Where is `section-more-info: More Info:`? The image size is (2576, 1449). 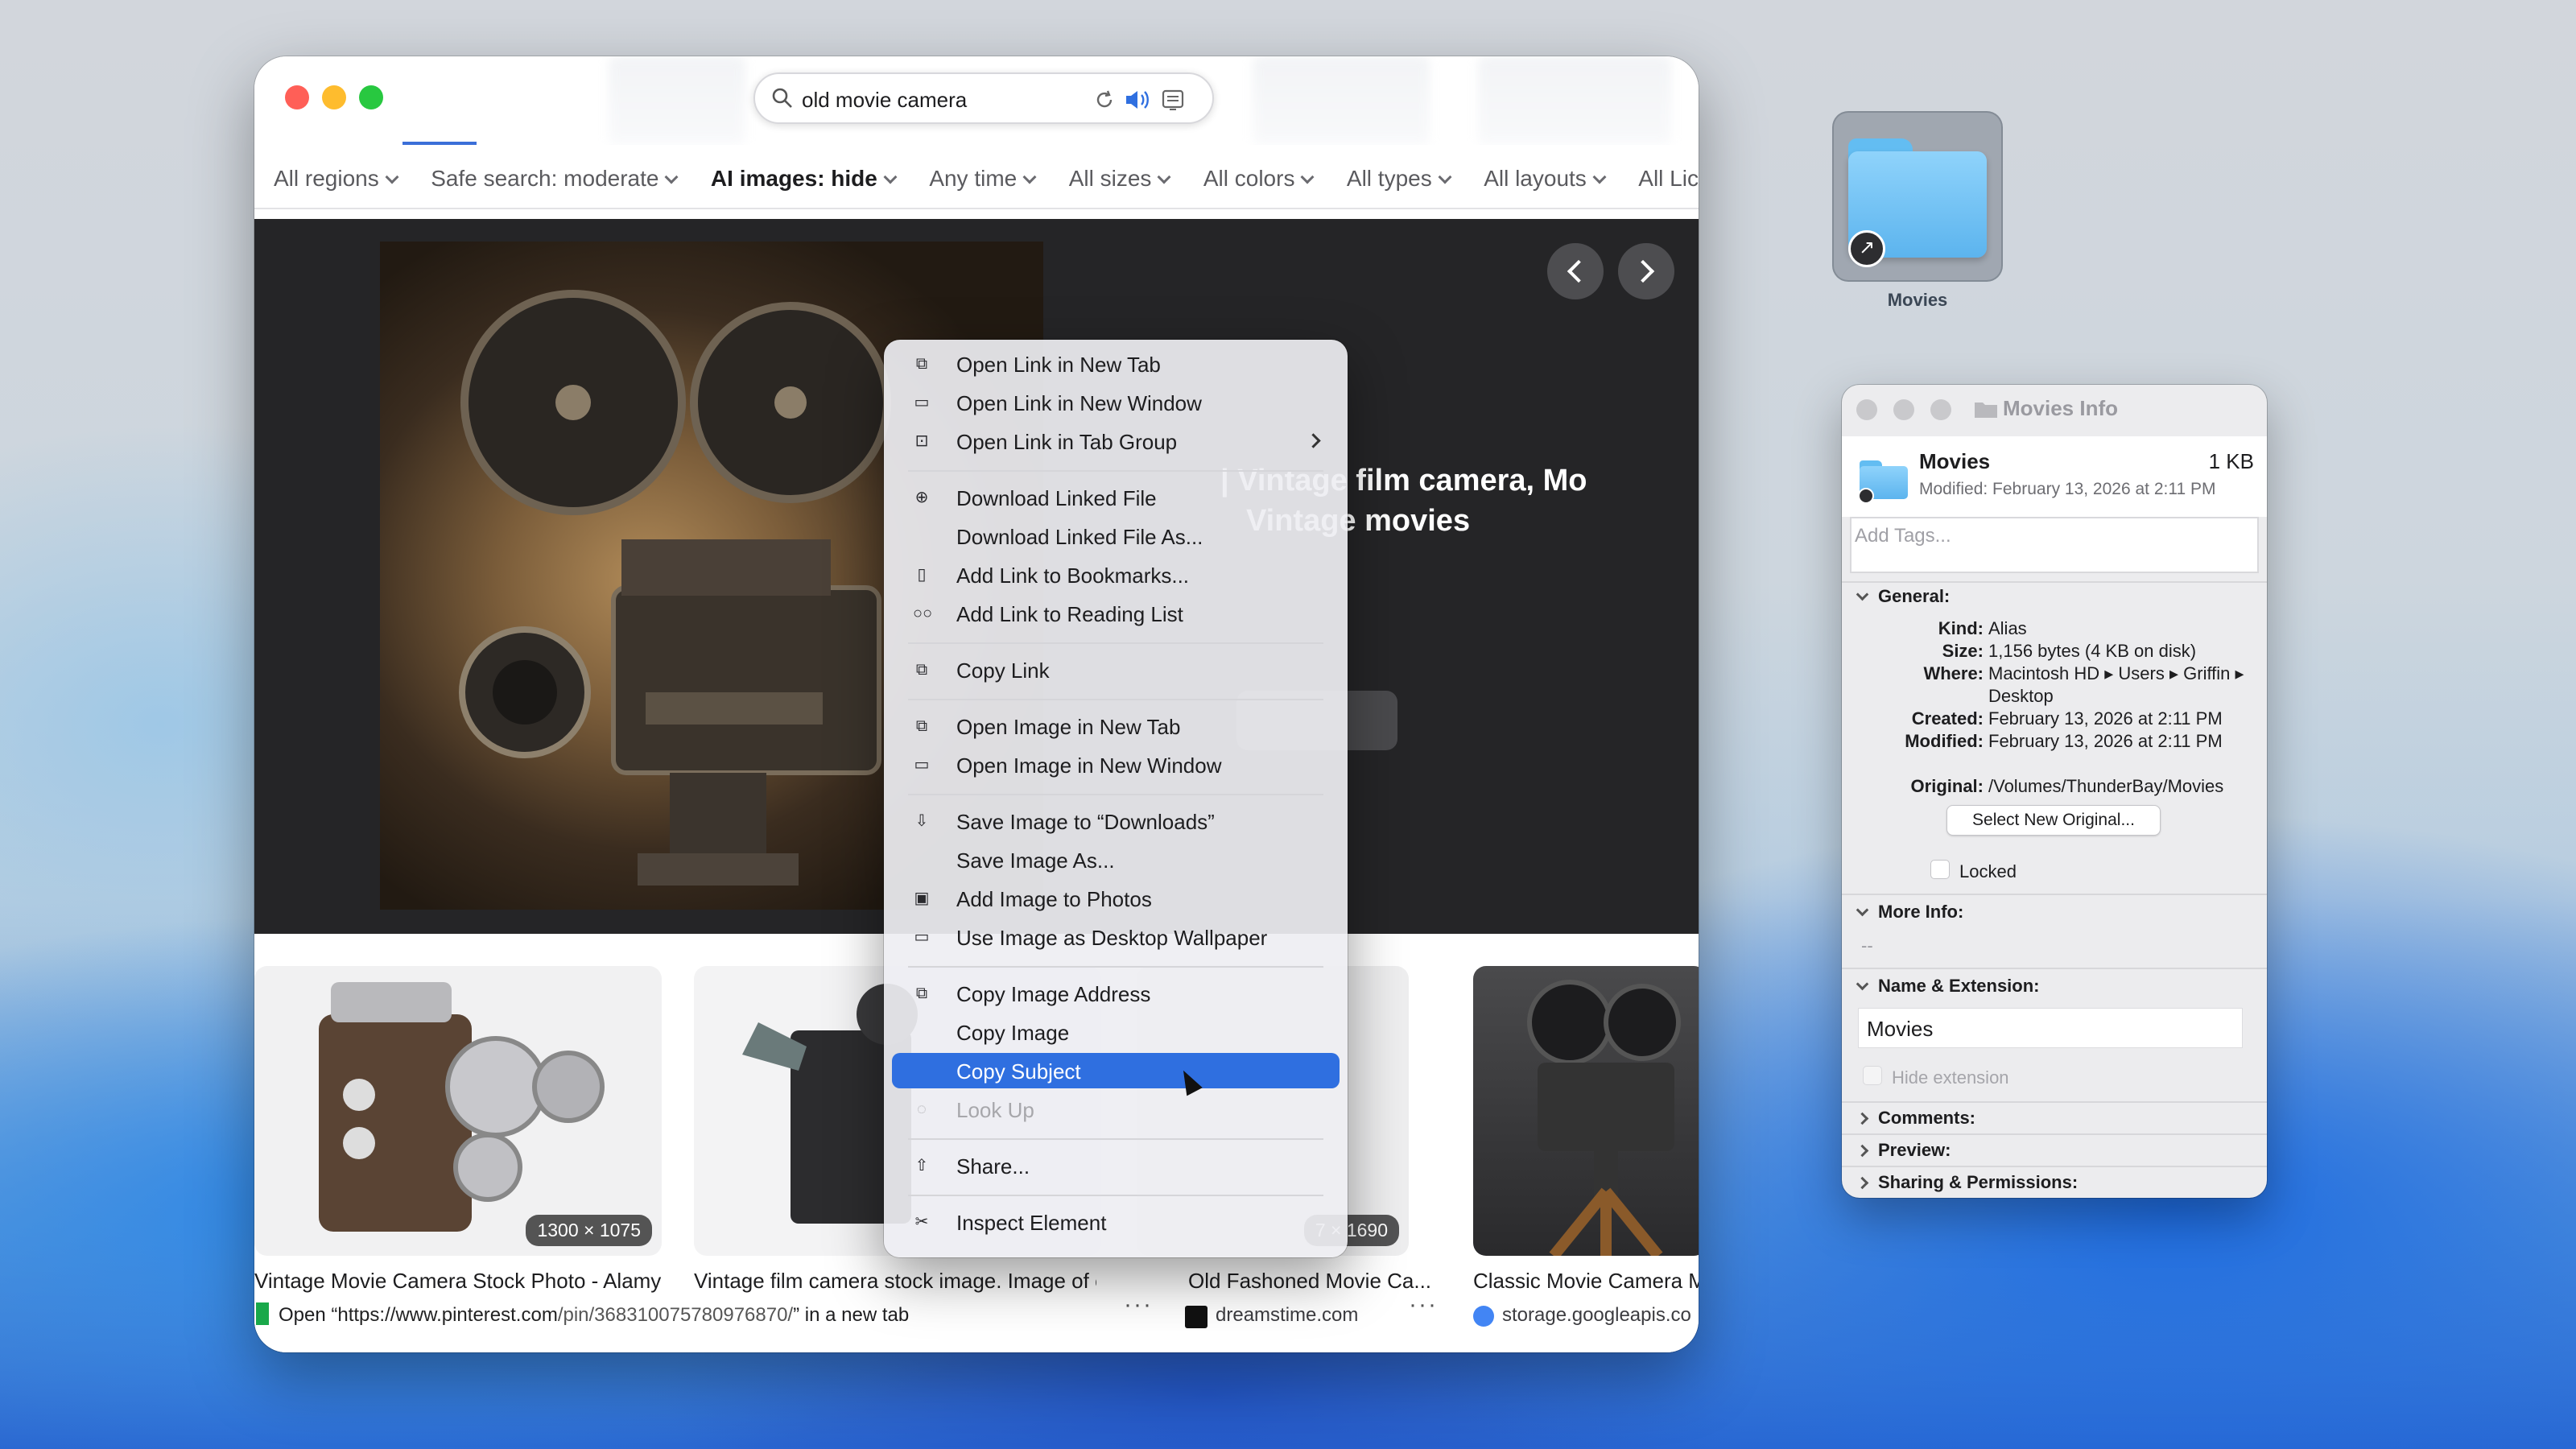 section-more-info: More Info: is located at coordinates (1909, 912).